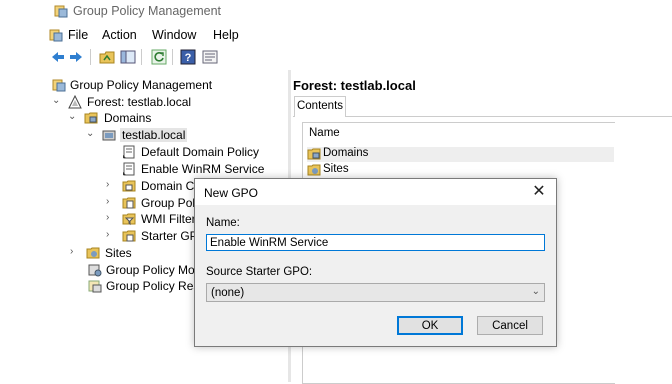 Image resolution: width=672 pixels, height=384 pixels. I want to click on tree-item-gp-results: Group Policy Resu, so click(142, 286).